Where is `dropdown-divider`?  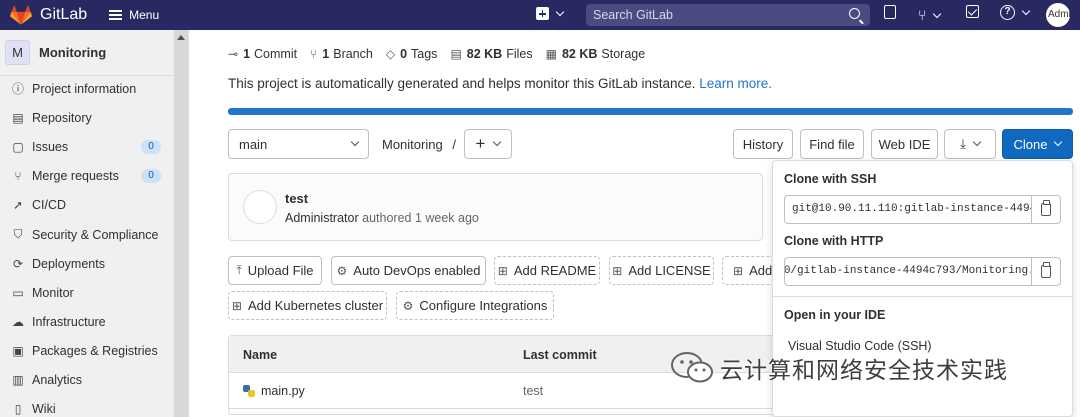
dropdown-divider is located at coordinates (922, 296).